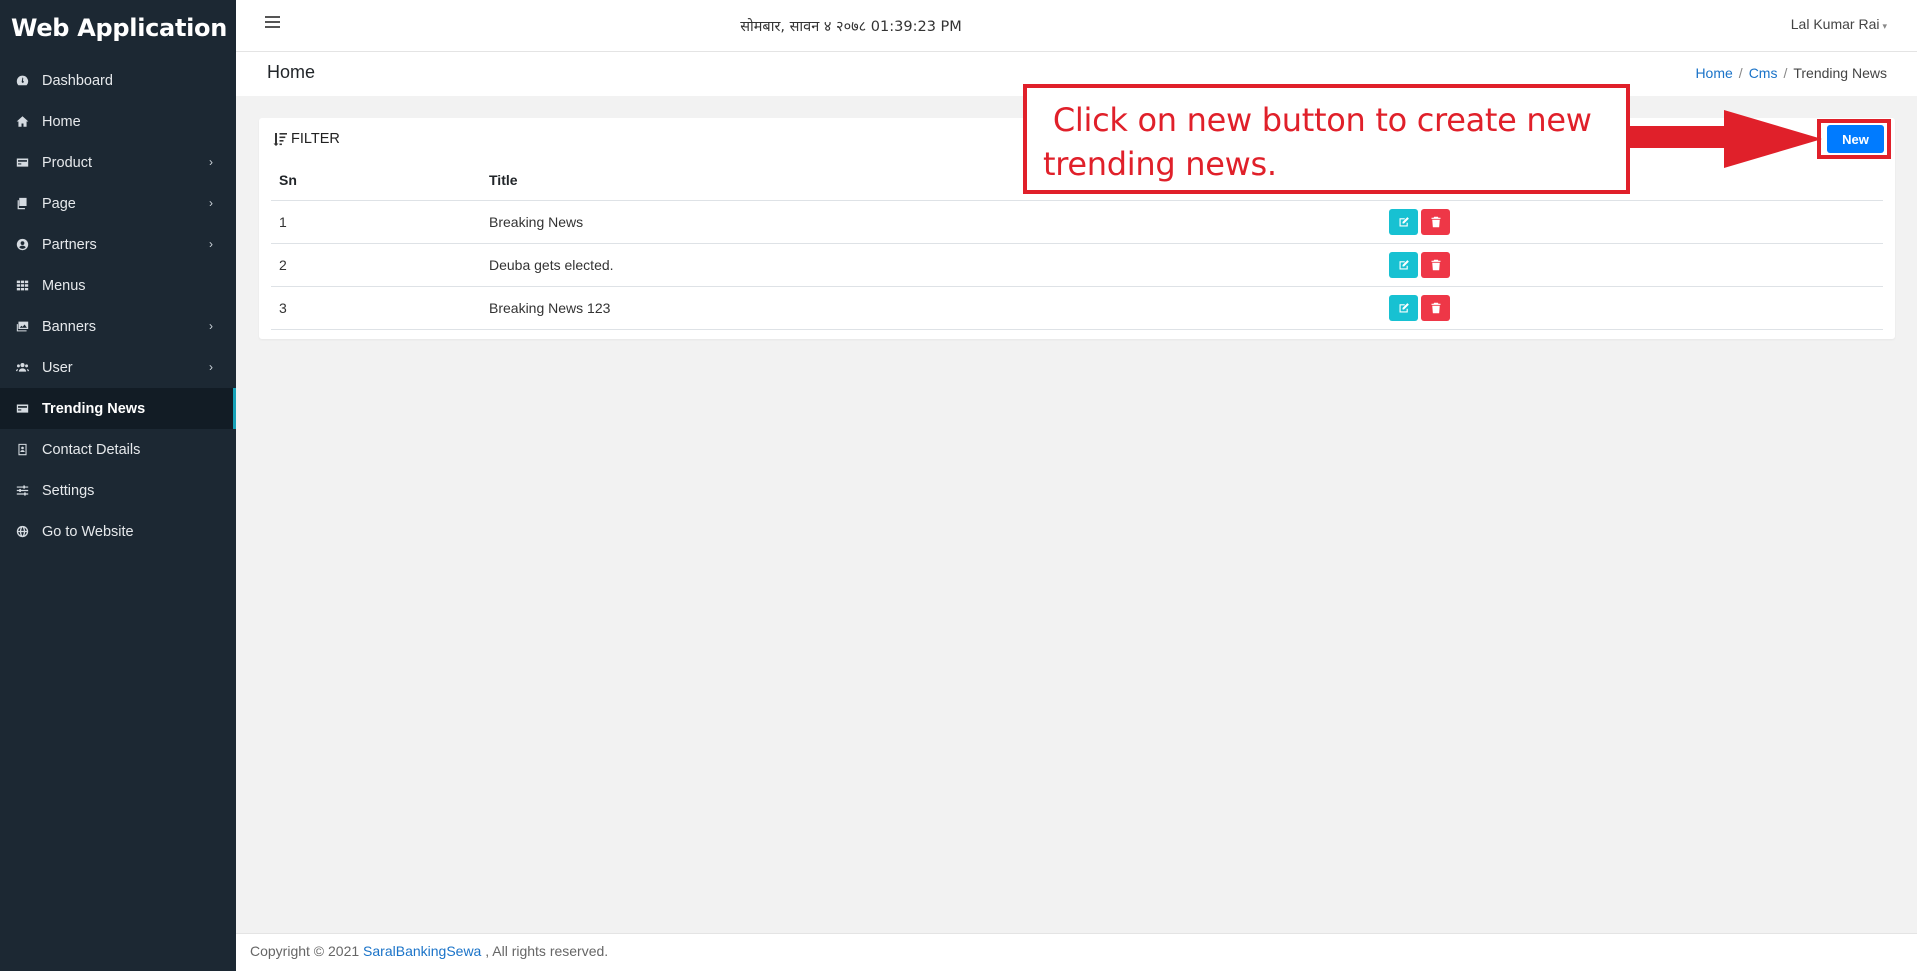 The height and width of the screenshot is (971, 1917). I want to click on sidebar-item-label: Contact Details, so click(91, 449).